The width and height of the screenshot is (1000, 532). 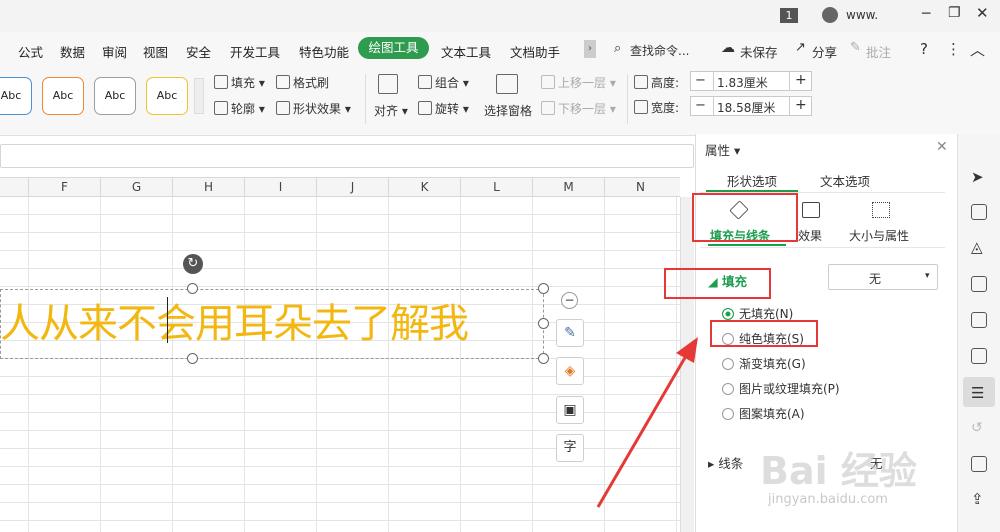 What do you see at coordinates (942, 147) in the screenshot?
I see `panel-close-icon: ✕` at bounding box center [942, 147].